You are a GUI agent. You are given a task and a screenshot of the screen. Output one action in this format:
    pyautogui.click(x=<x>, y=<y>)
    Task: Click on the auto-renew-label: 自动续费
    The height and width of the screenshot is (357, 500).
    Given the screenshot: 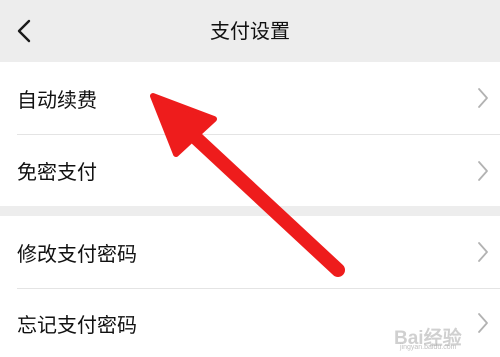 What is the action you would take?
    pyautogui.click(x=57, y=99)
    